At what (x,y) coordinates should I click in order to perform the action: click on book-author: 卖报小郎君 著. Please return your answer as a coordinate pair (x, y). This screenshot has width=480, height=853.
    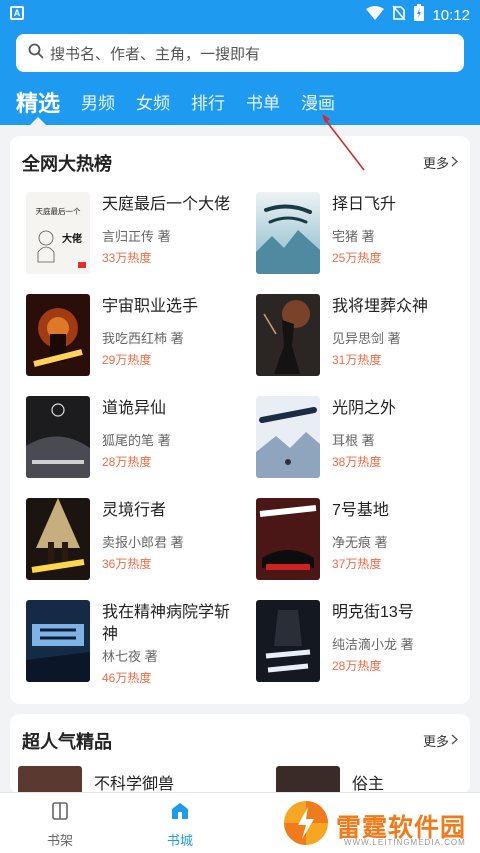
    Looking at the image, I should click on (143, 542).